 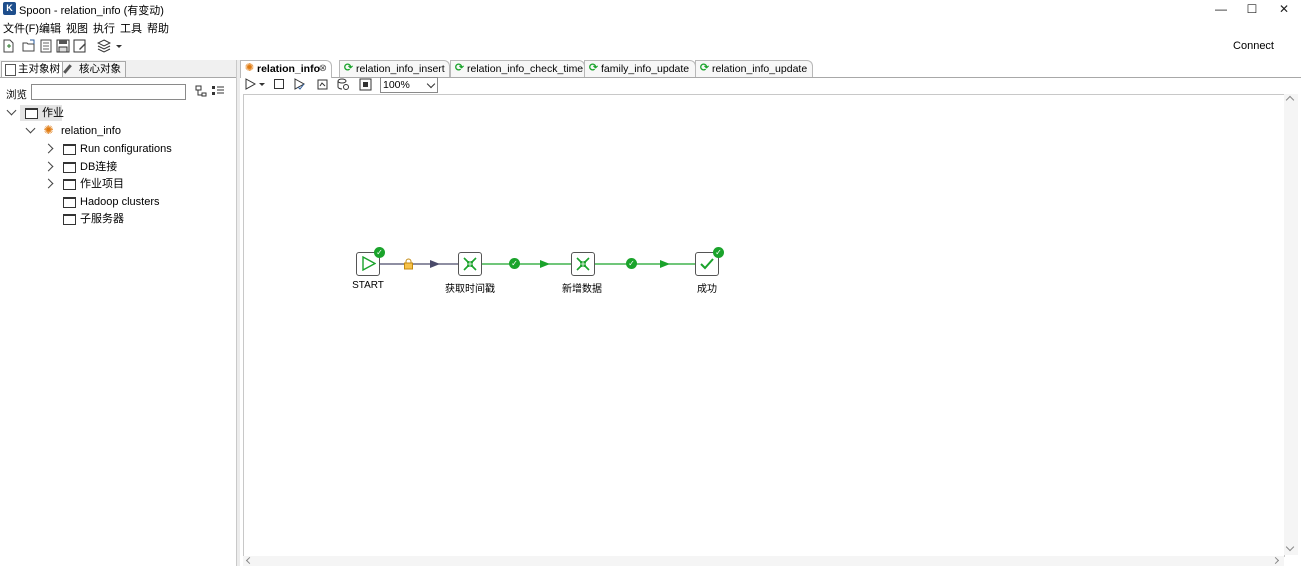 I want to click on tab-label: relation_info_insert, so click(x=400, y=69).